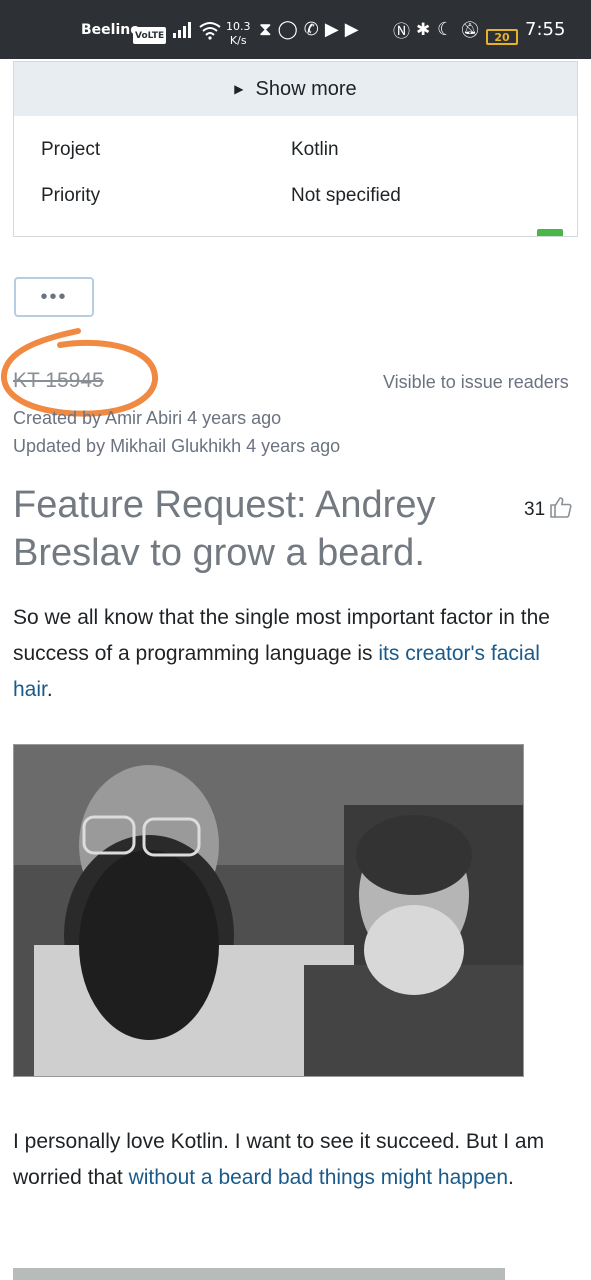  I want to click on network-speed: 10.3 K/s, so click(238, 36).